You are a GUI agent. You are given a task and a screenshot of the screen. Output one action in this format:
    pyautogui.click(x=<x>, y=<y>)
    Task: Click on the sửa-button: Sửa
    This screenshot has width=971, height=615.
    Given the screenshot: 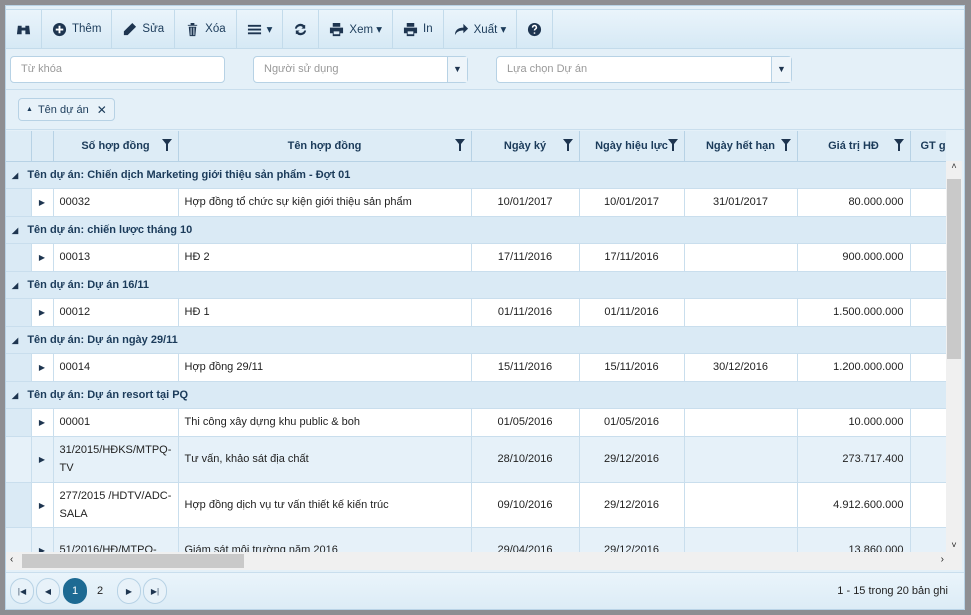 What is the action you would take?
    pyautogui.click(x=144, y=29)
    